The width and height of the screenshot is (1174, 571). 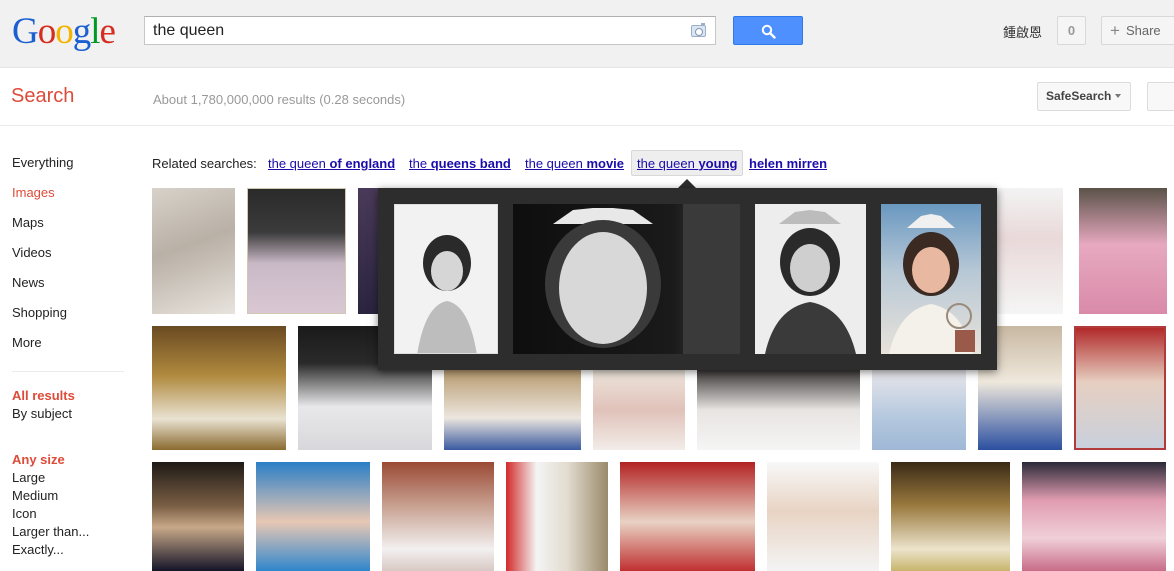 What do you see at coordinates (698, 30) in the screenshot?
I see `camera-icon` at bounding box center [698, 30].